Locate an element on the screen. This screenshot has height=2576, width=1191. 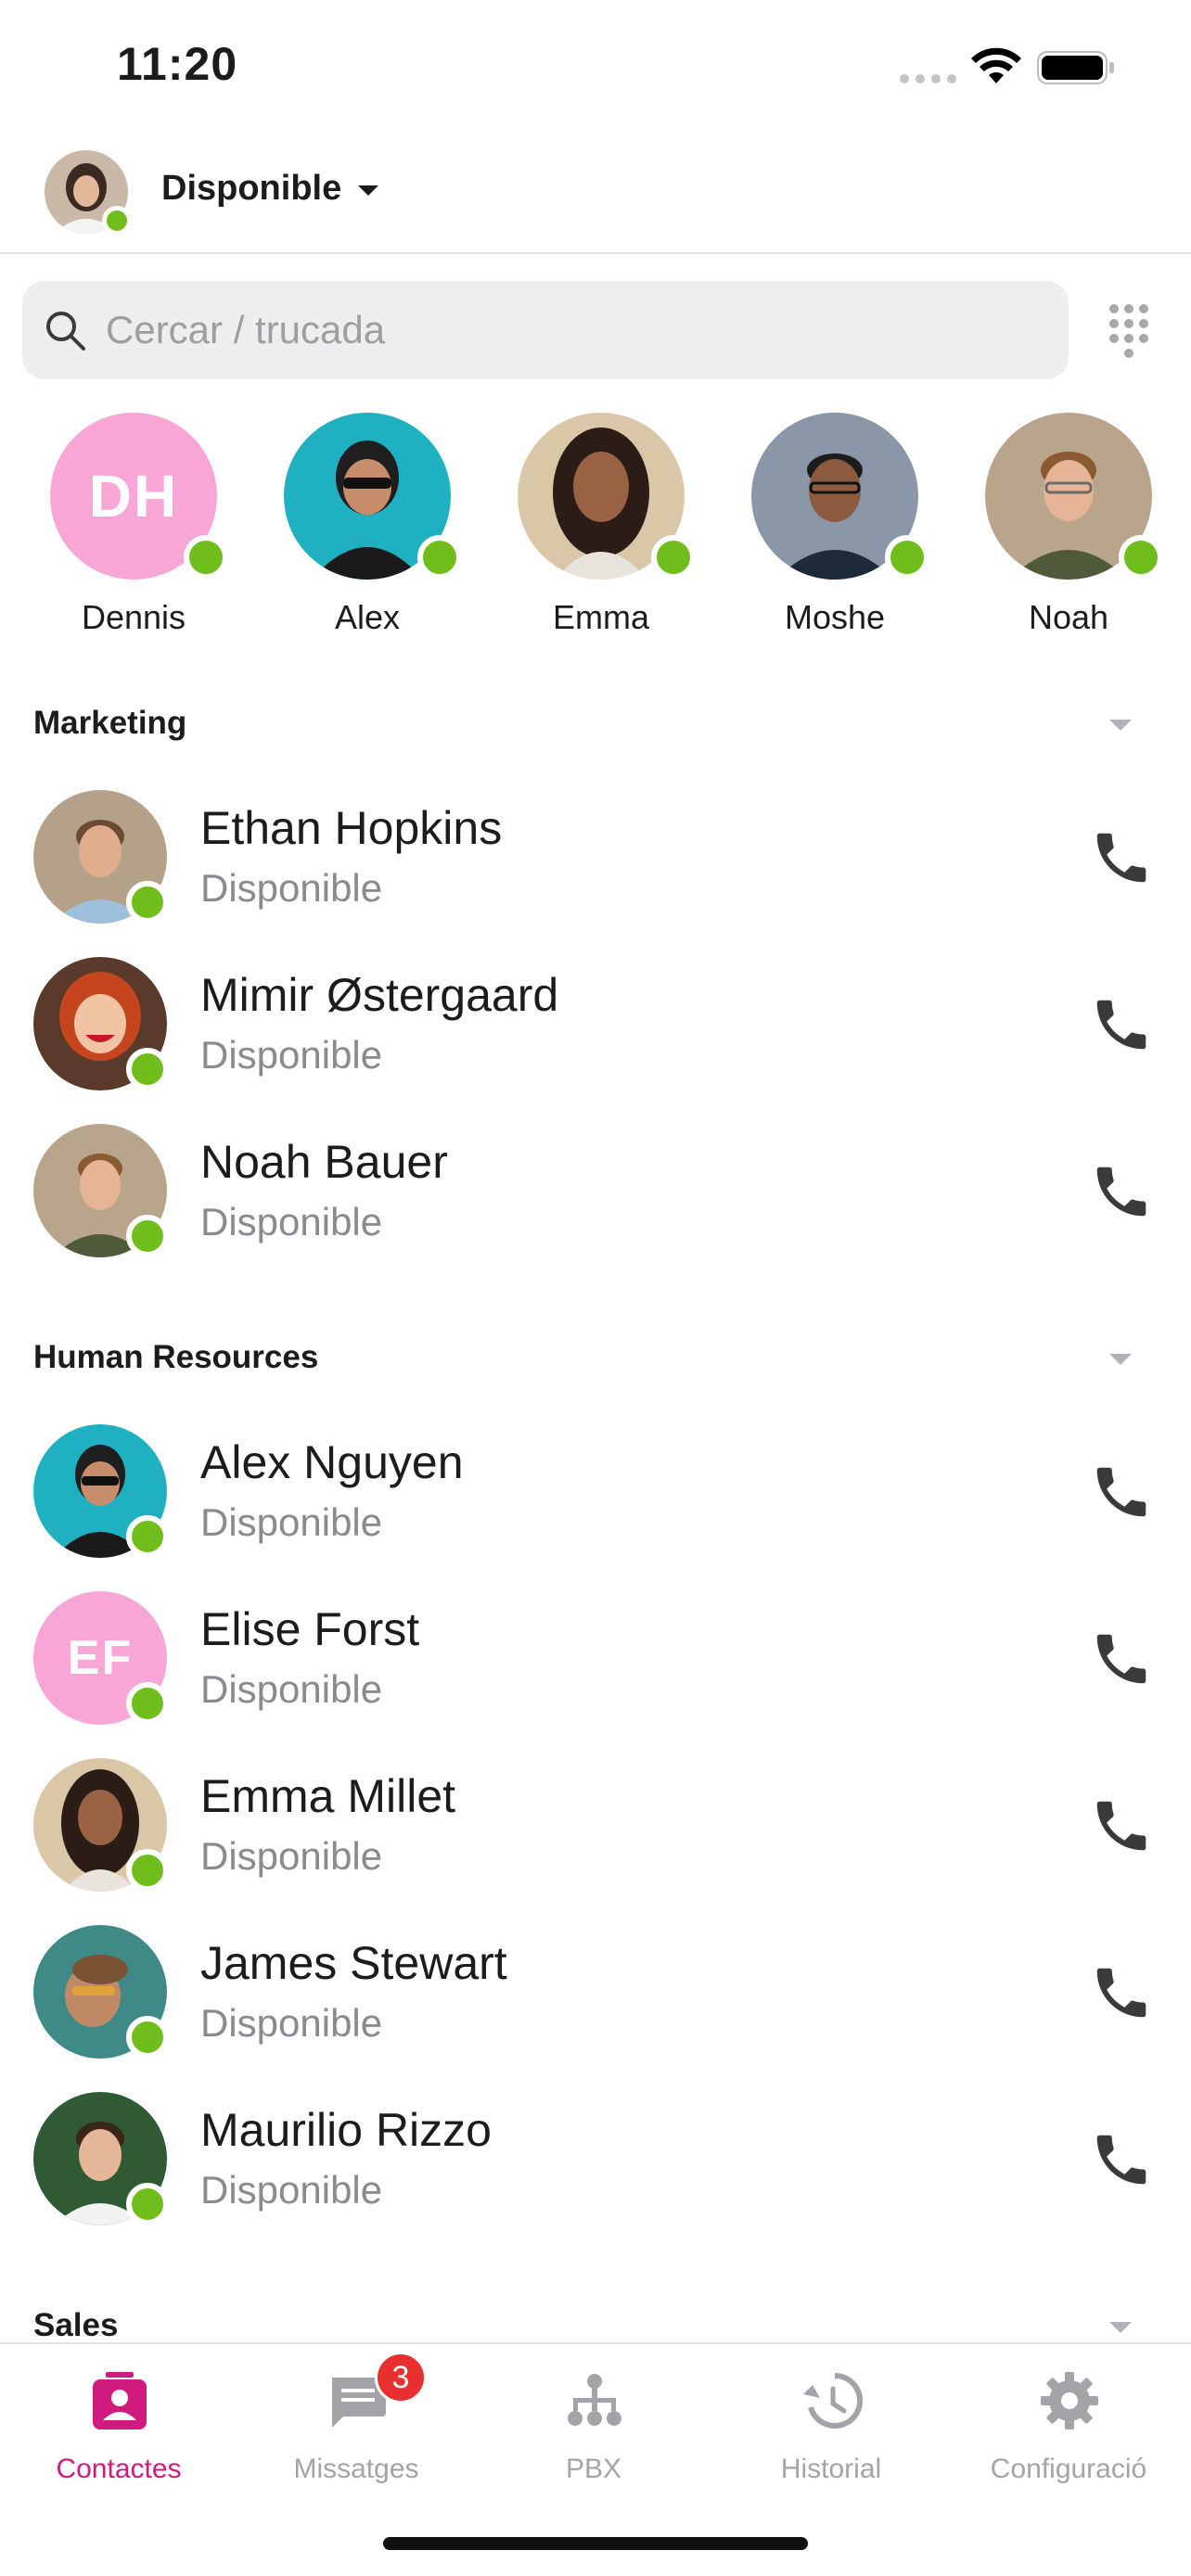
contact-name: Ethan Hopkins is located at coordinates (351, 828).